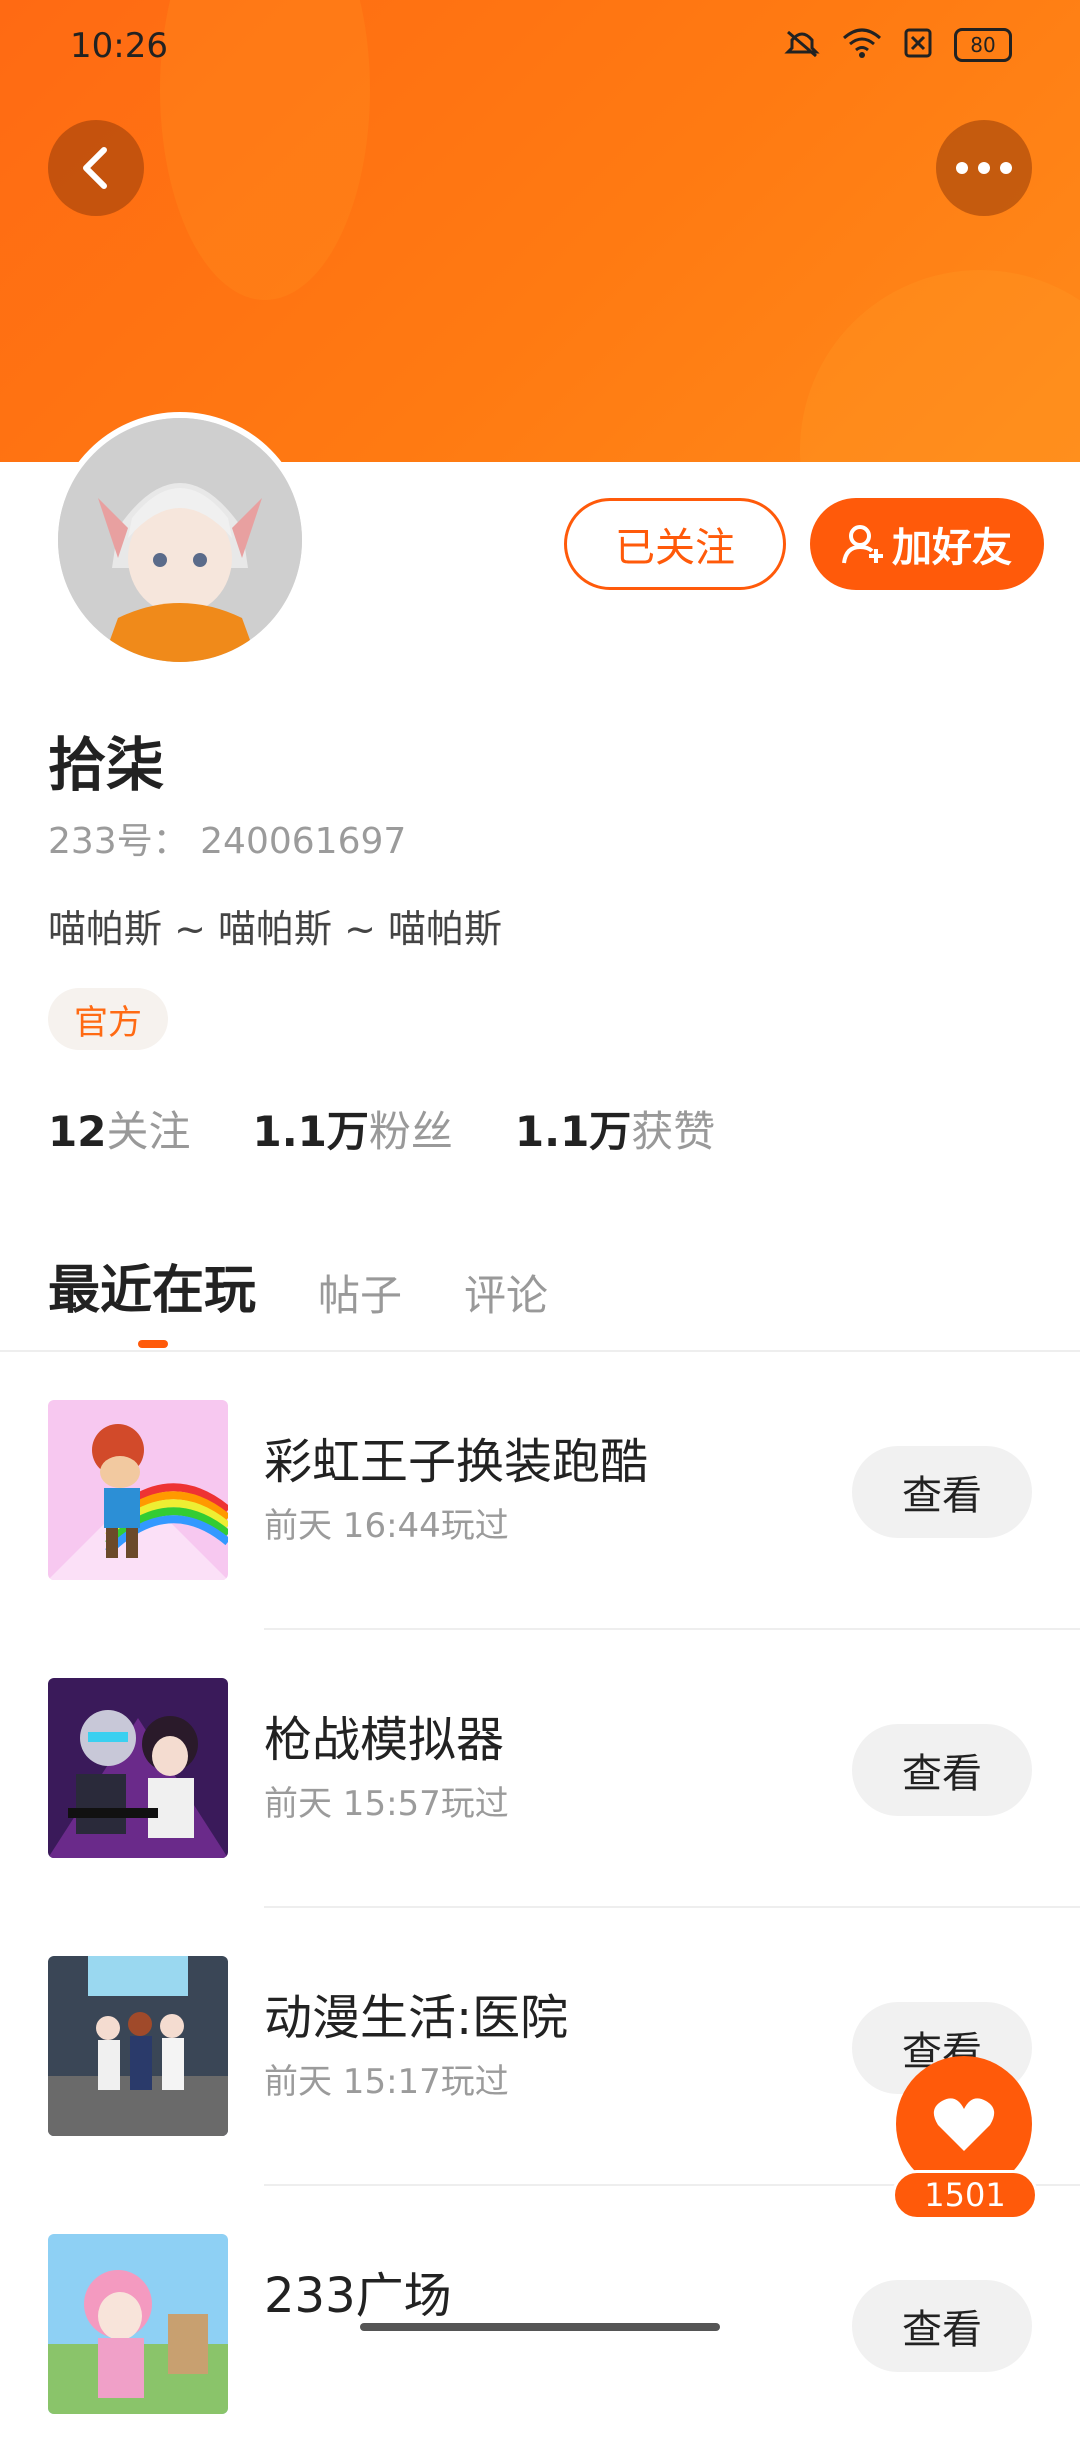  I want to click on avatar-illustration, so click(180, 540).